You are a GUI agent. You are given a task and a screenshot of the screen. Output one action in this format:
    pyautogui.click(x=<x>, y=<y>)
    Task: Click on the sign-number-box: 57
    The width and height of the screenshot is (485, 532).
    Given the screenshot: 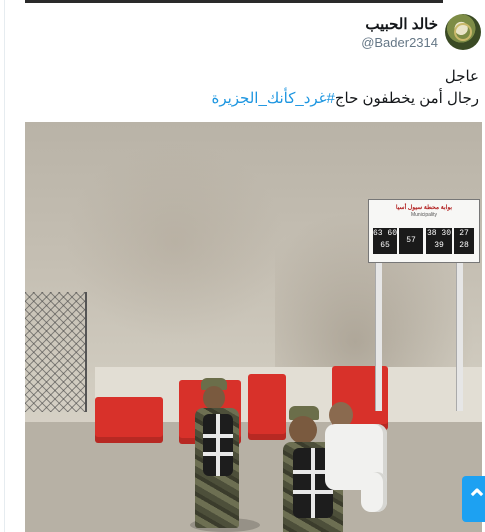 What is the action you would take?
    pyautogui.click(x=411, y=241)
    